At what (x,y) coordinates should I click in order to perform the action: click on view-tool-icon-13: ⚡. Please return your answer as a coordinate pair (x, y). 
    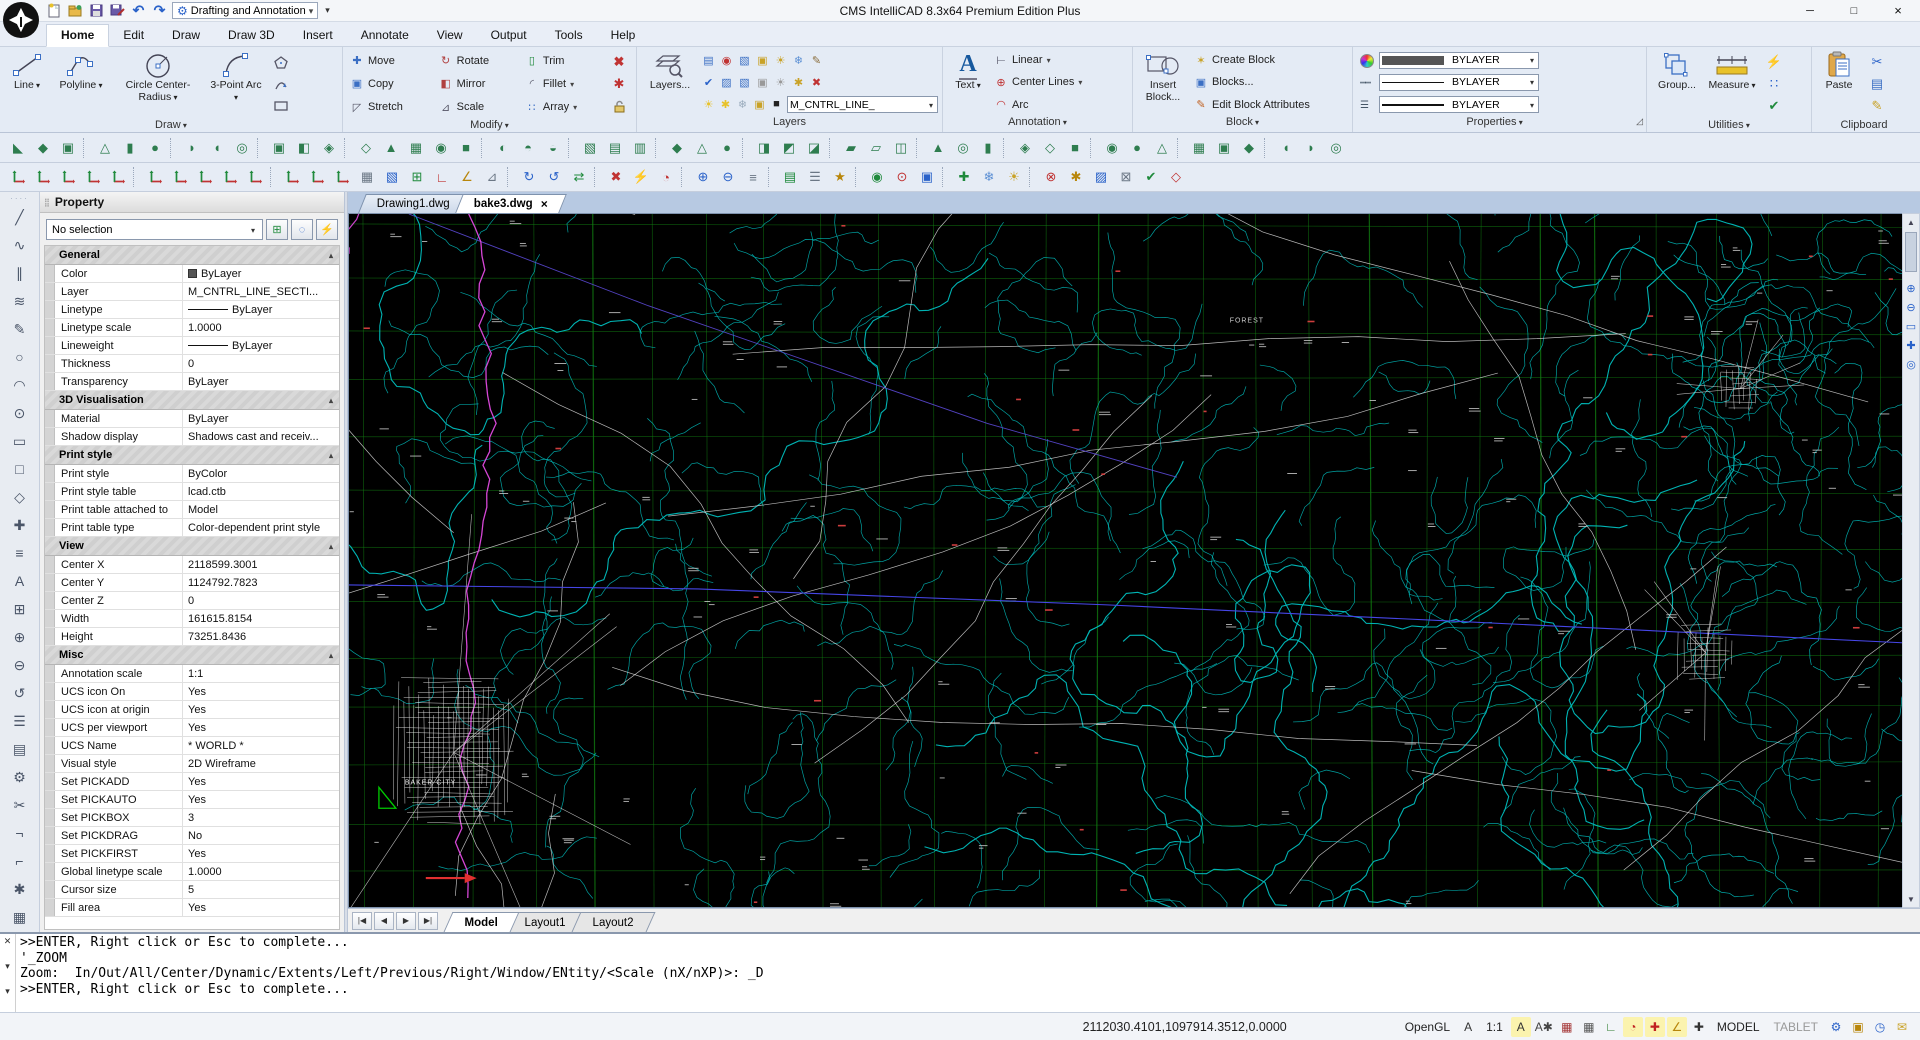
    Looking at the image, I should click on (641, 177).